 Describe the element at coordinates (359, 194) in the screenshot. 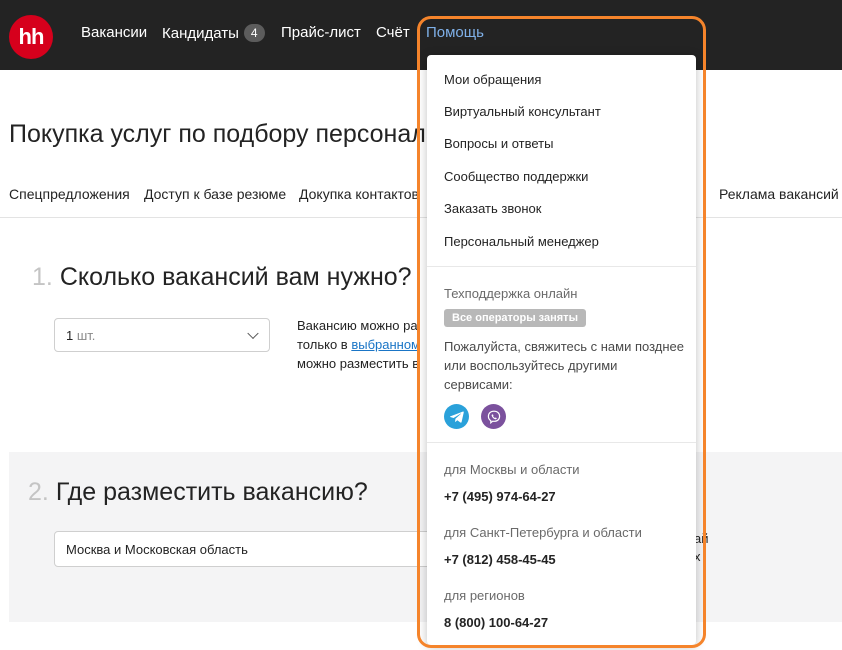

I see `tab-extra-contacts: Докупка контактов` at that location.